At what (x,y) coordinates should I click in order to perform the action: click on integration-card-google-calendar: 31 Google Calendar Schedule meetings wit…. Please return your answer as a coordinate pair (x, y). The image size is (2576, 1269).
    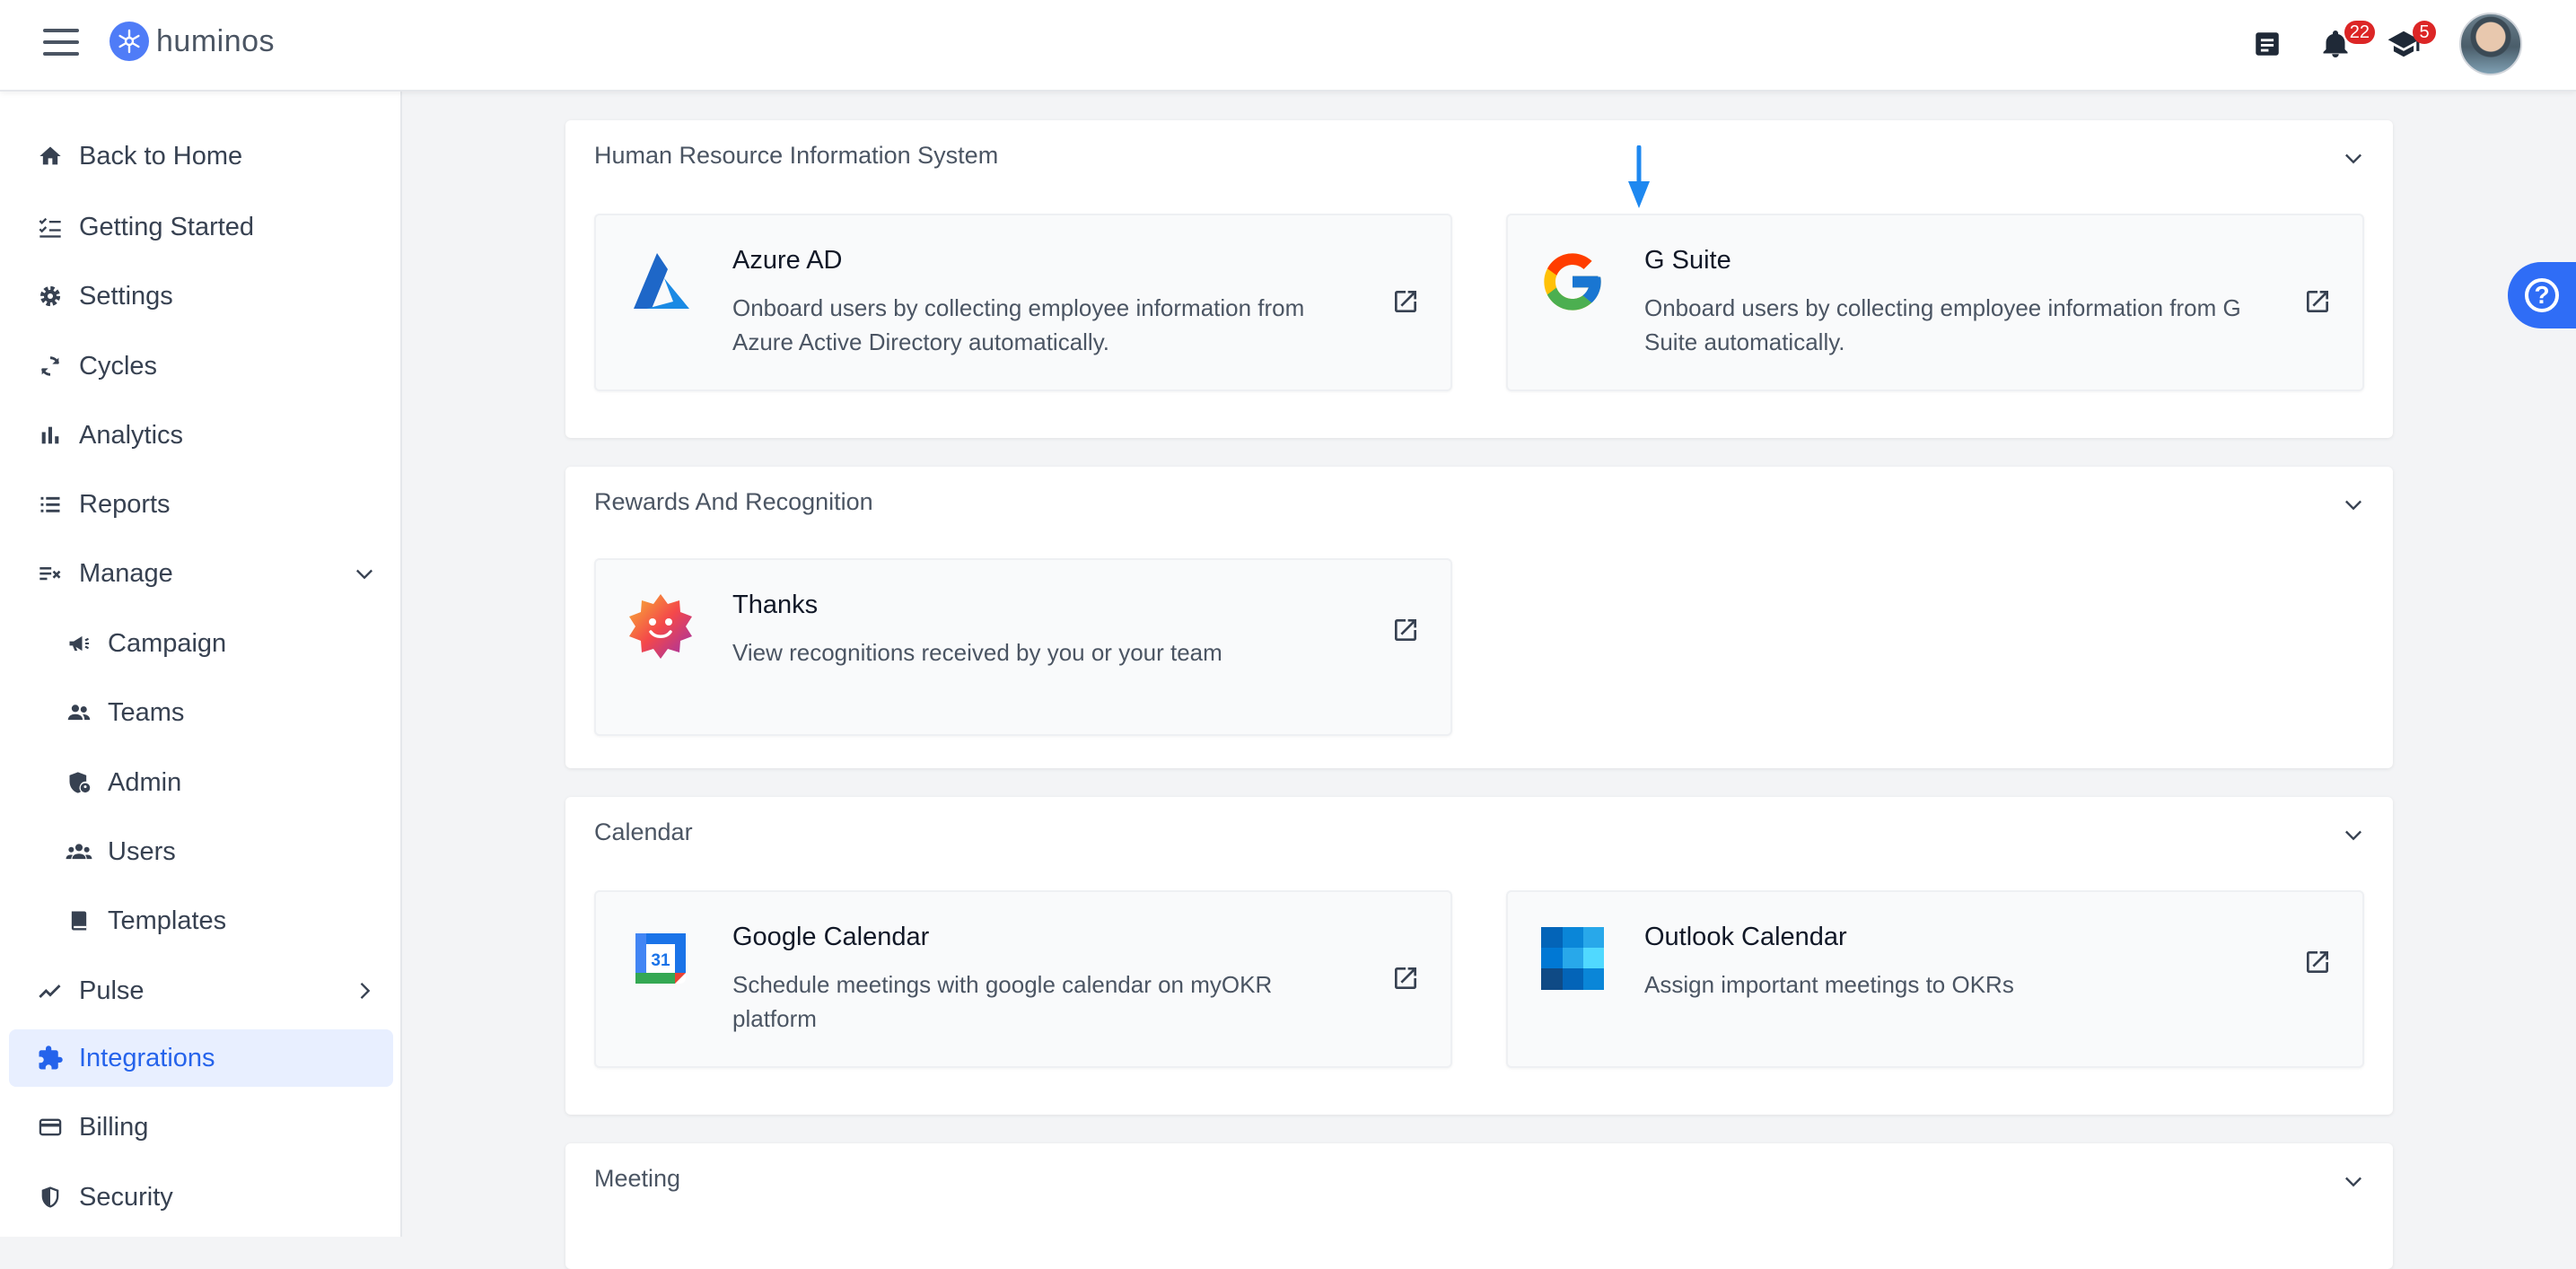
    Looking at the image, I should click on (1023, 979).